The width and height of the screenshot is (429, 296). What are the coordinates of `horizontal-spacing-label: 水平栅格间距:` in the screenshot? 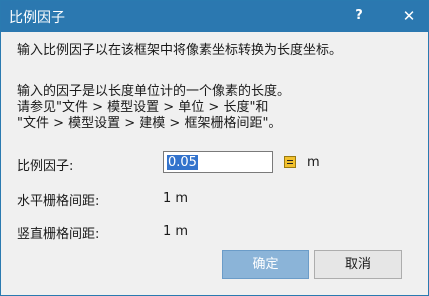 It's located at (58, 201).